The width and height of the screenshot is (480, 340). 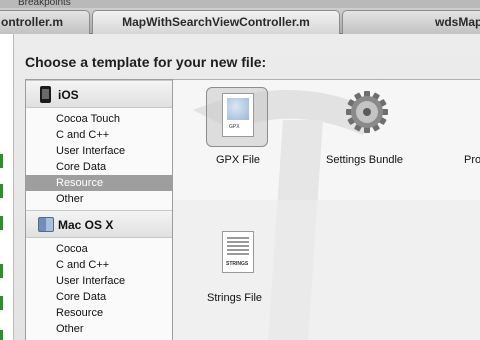 I want to click on sidebar-item-cocoa-touch: Cocoa Touch, so click(x=99, y=119).